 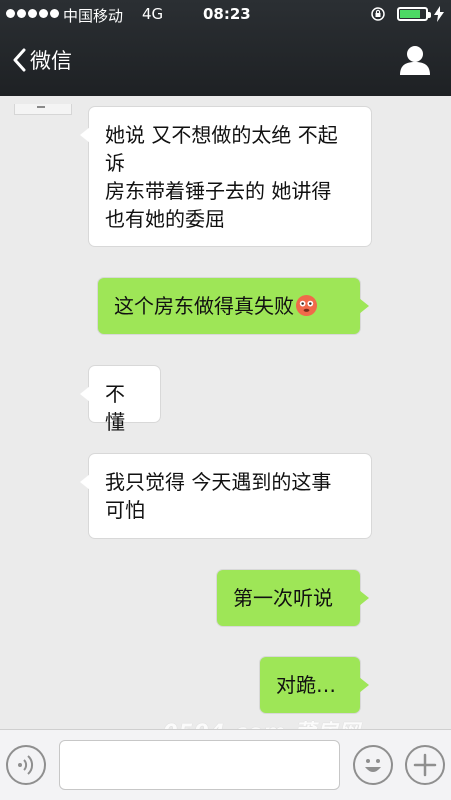 What do you see at coordinates (306, 305) in the screenshot?
I see `flushed-face-emoji` at bounding box center [306, 305].